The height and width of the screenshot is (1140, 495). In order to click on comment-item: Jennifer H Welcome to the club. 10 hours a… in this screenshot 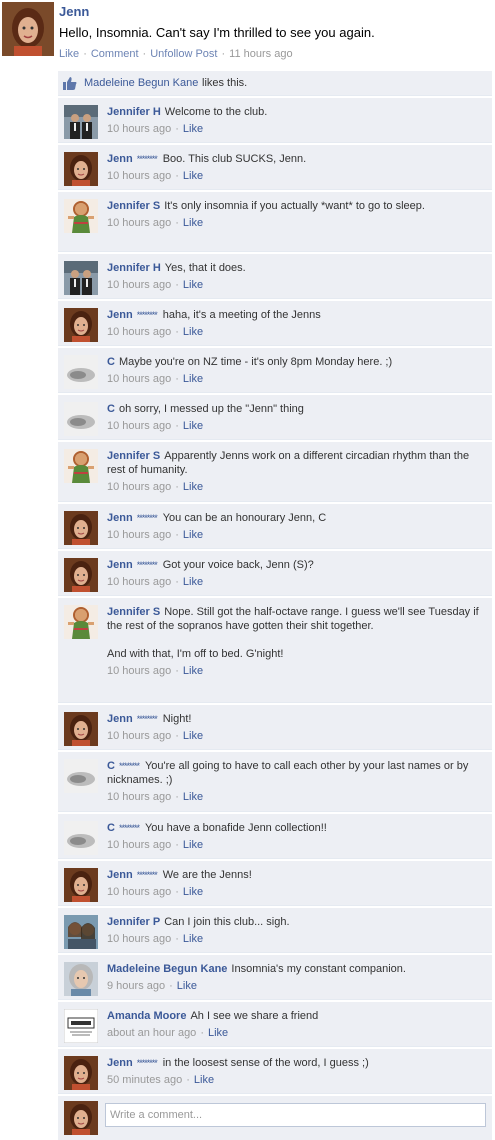, I will do `click(275, 120)`.